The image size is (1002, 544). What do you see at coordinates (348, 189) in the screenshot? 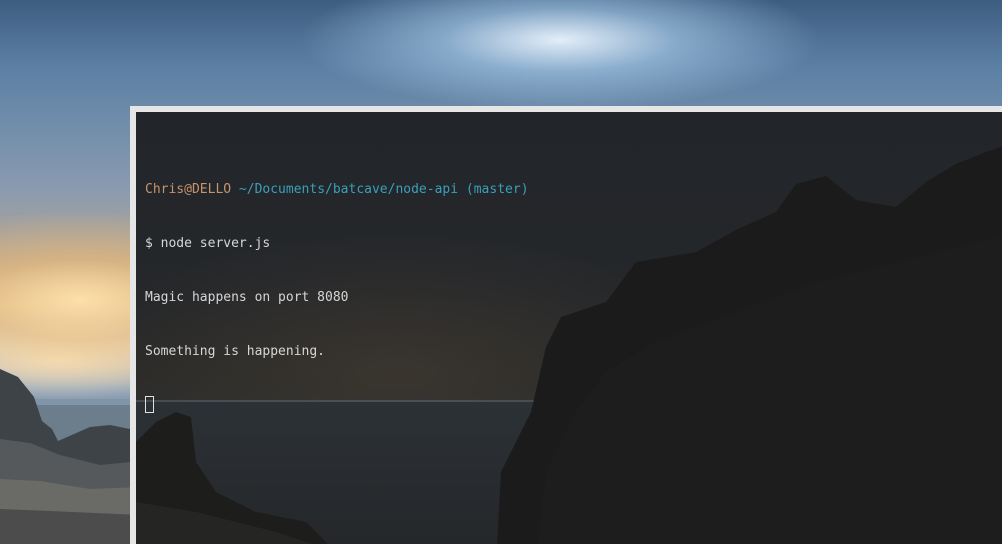
I see `prompt-path: ~/Documents/batcave/node-api` at bounding box center [348, 189].